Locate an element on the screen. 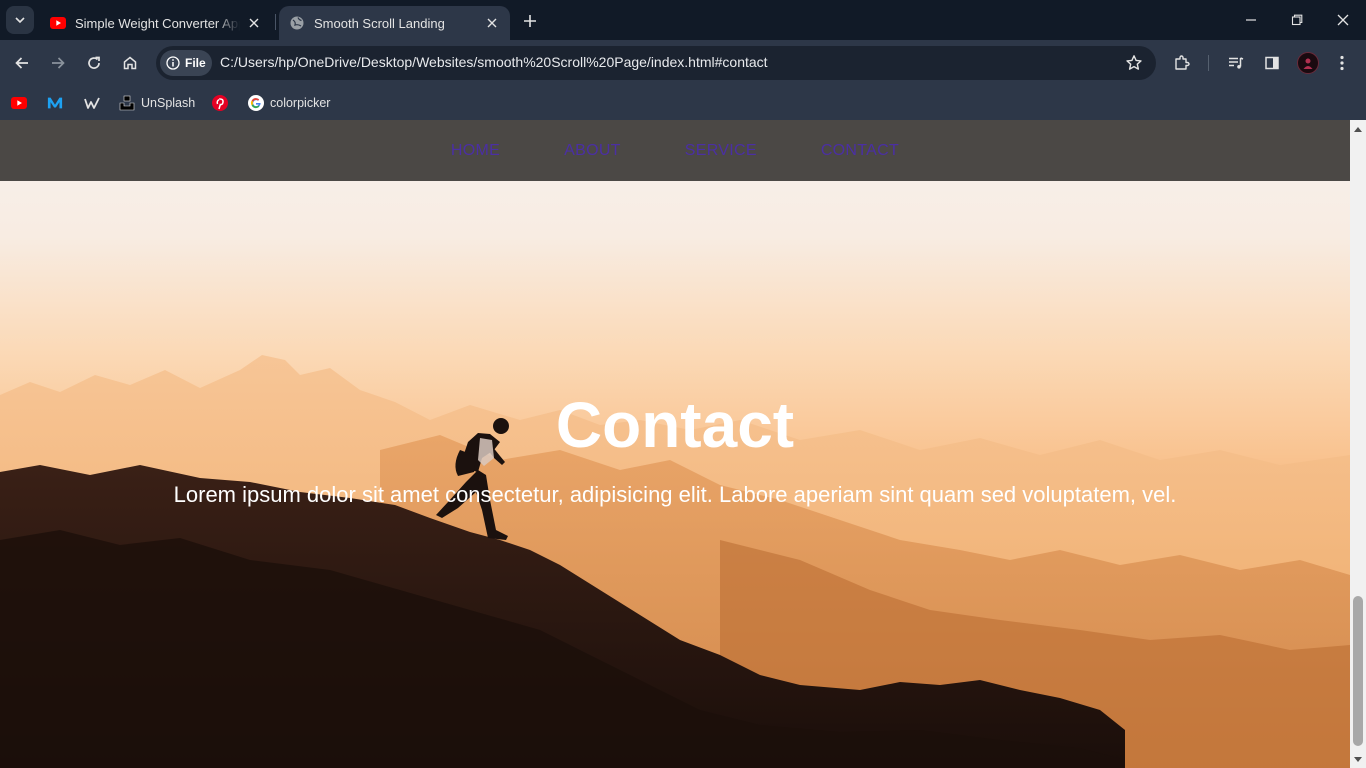 The image size is (1366, 768). minimize-button is located at coordinates (1251, 20).